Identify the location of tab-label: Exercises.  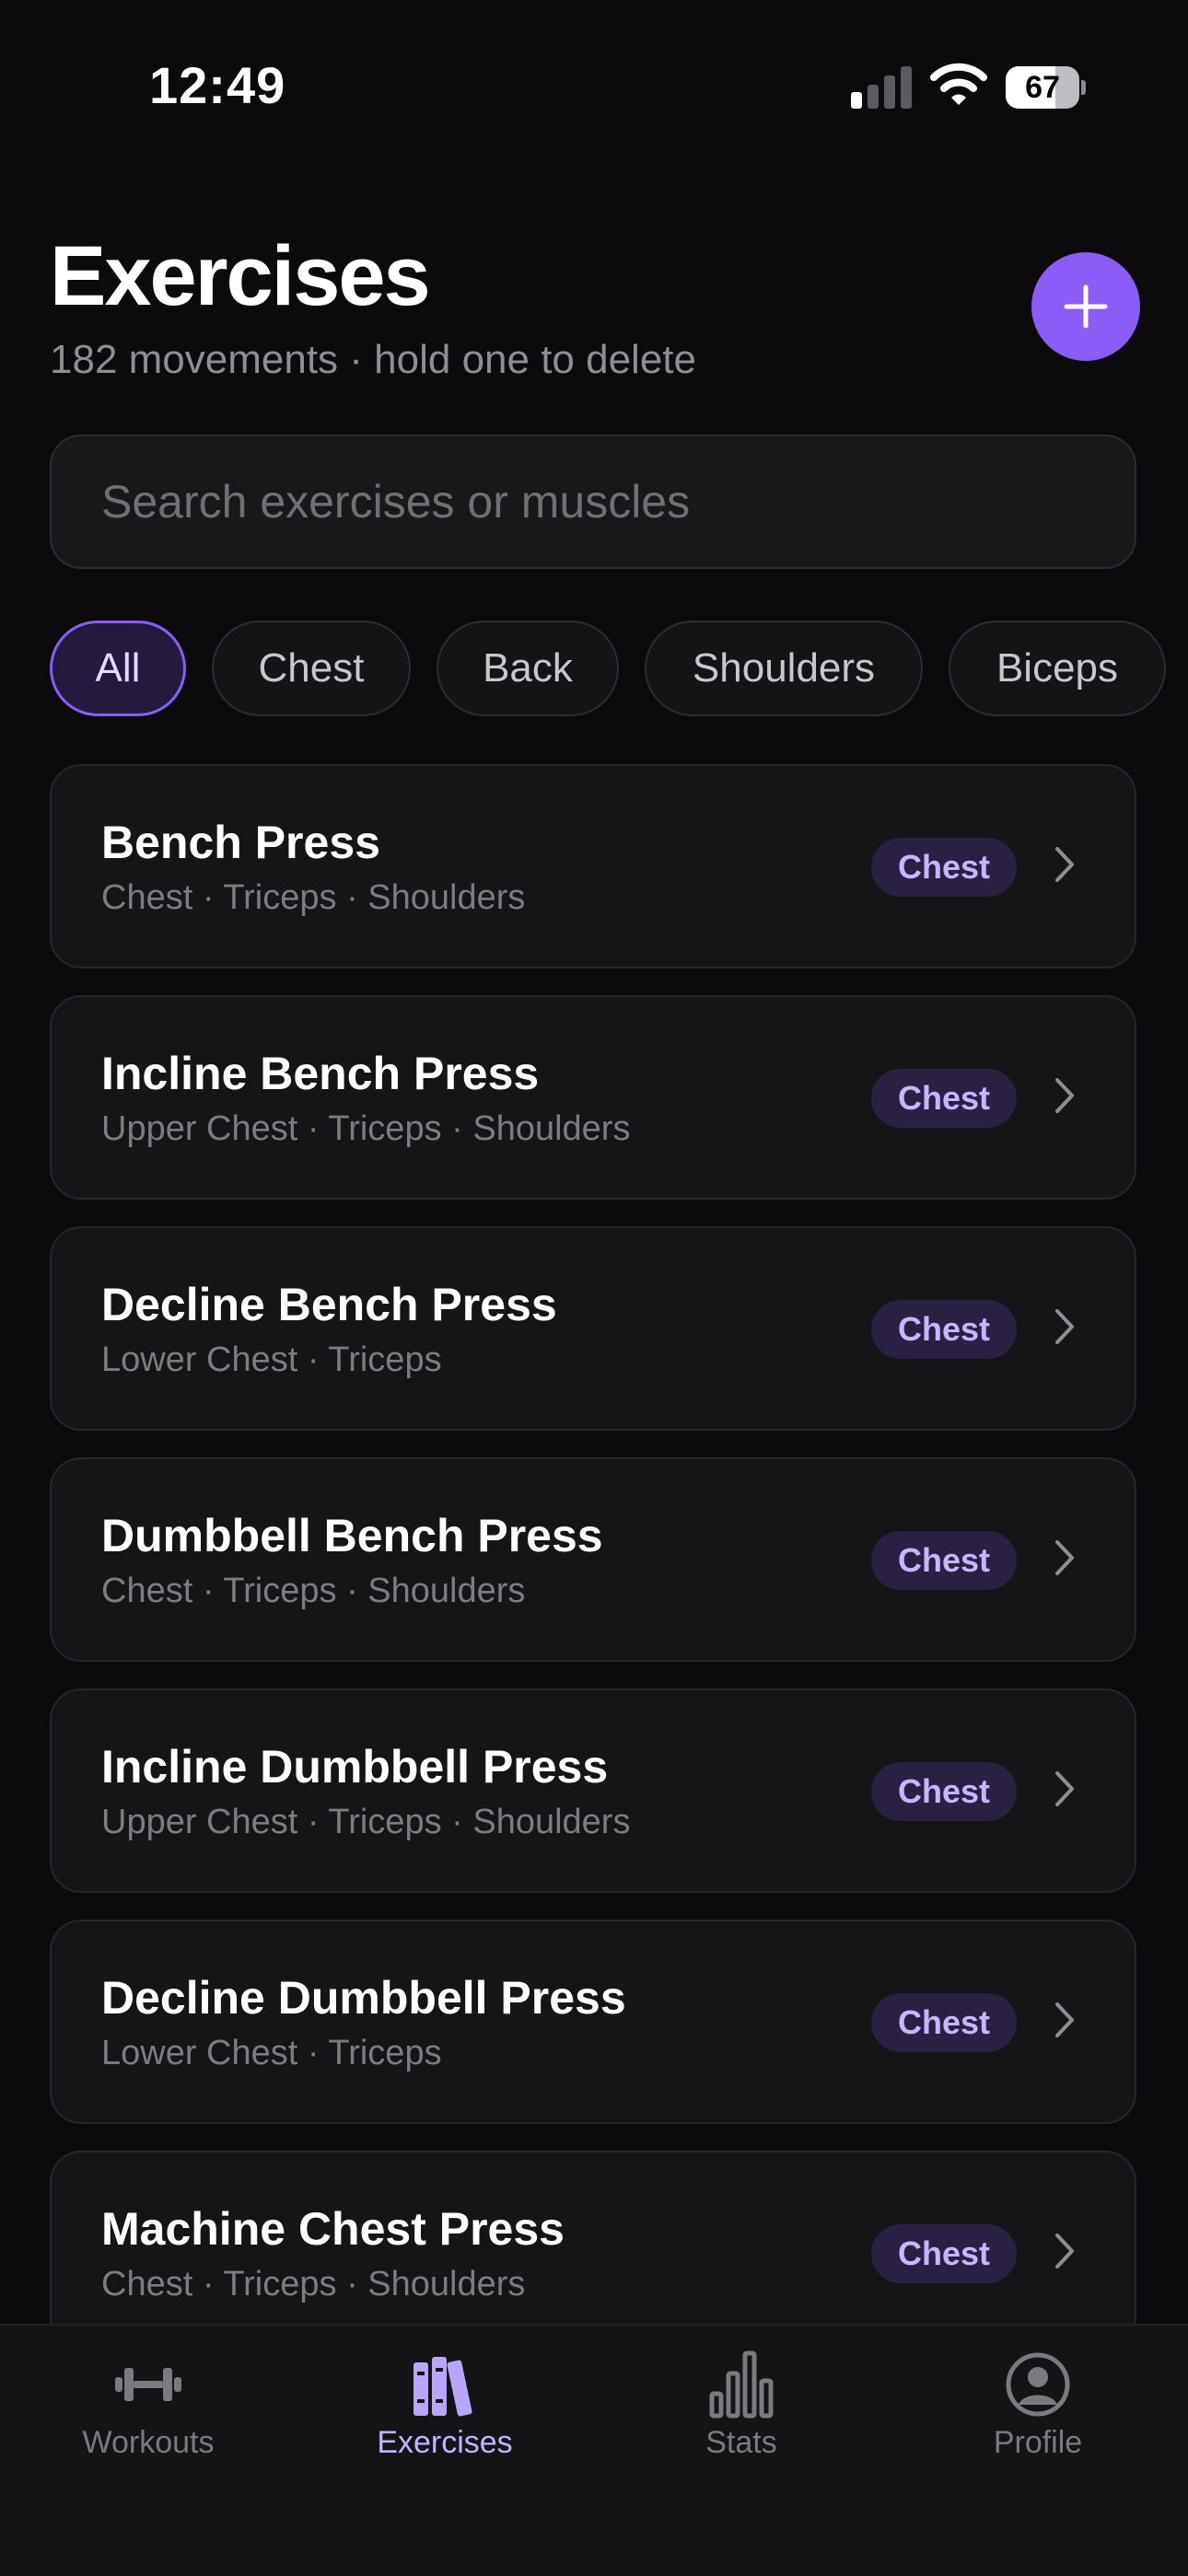
(445, 2442).